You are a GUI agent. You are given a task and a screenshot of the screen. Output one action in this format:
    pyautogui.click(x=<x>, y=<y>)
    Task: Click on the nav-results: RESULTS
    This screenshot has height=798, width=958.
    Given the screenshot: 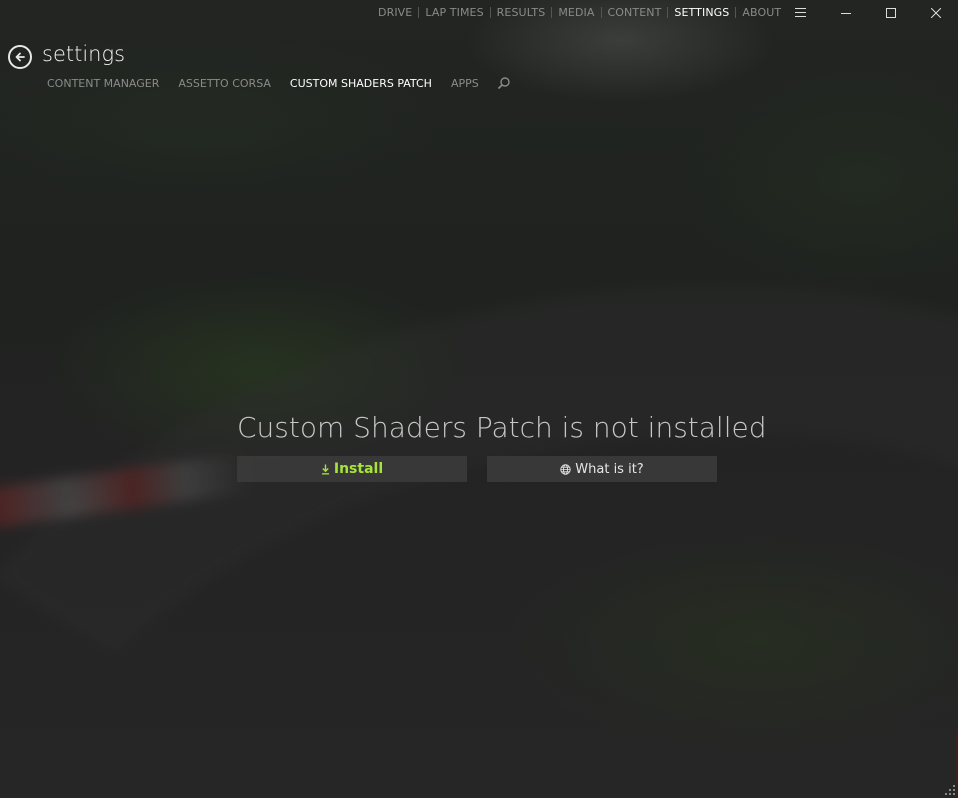 What is the action you would take?
    pyautogui.click(x=521, y=12)
    